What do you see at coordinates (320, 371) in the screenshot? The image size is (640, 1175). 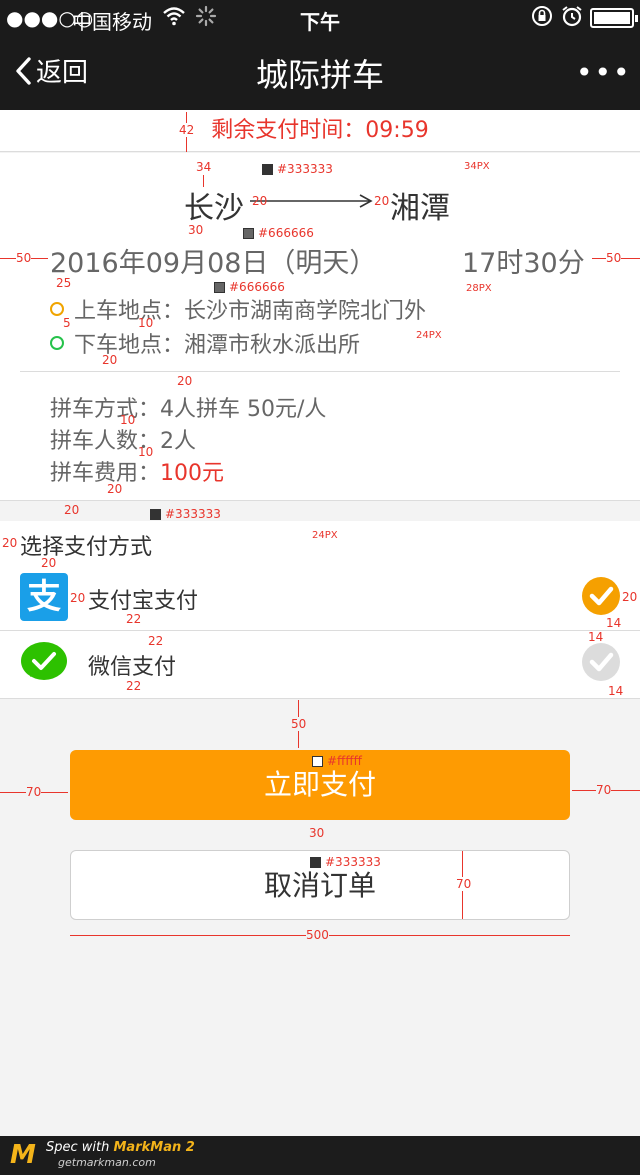 I see `divider` at bounding box center [320, 371].